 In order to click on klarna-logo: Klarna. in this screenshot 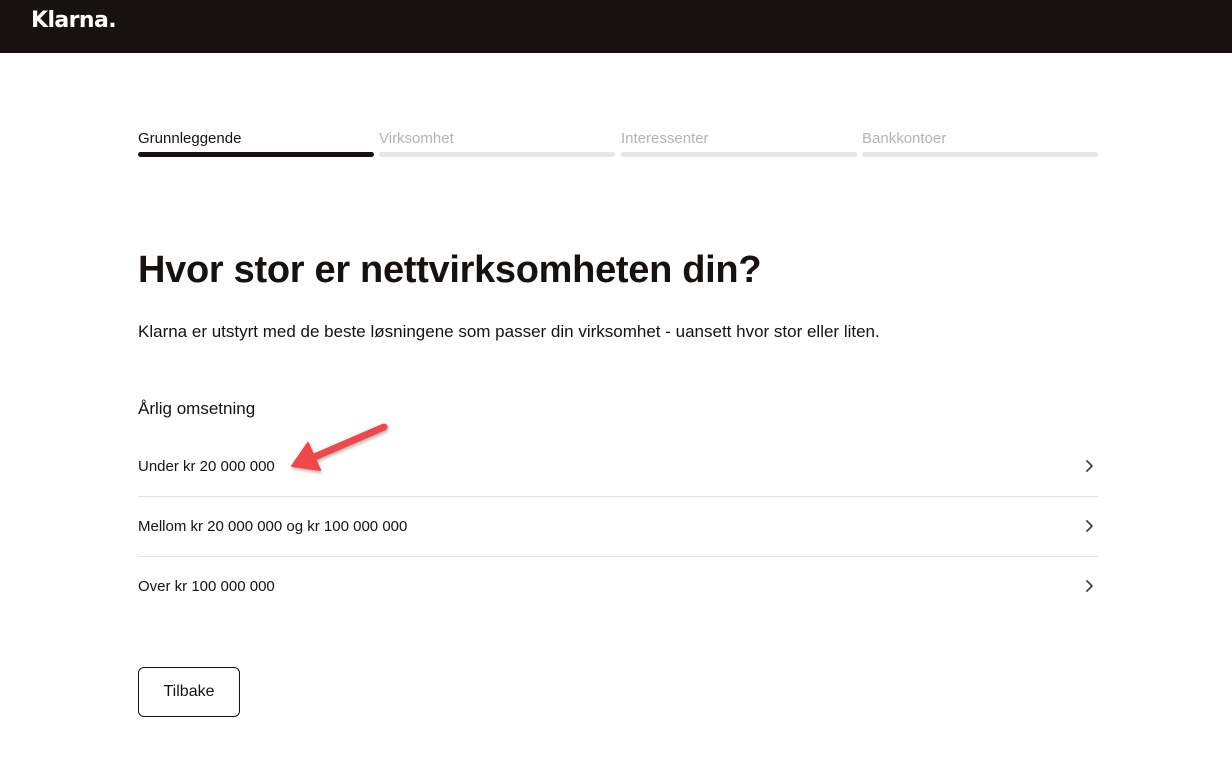, I will do `click(74, 20)`.